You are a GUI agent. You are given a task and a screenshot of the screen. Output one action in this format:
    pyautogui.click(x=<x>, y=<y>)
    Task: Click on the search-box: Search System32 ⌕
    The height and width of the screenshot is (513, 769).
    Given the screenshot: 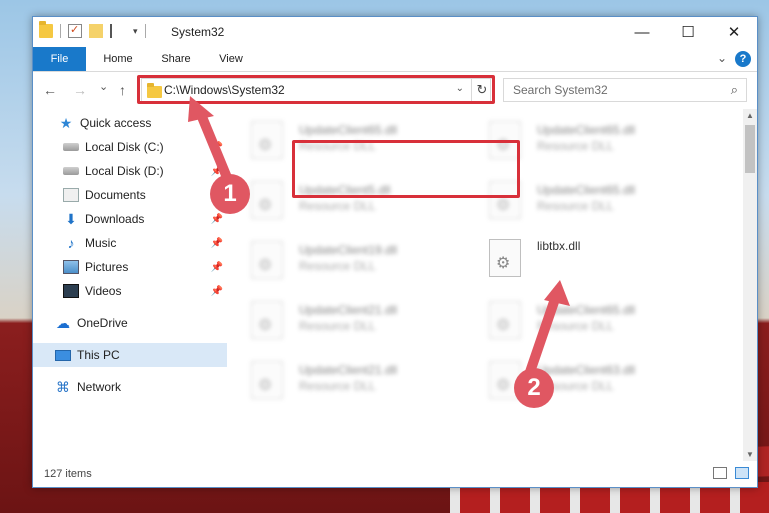 What is the action you would take?
    pyautogui.click(x=625, y=90)
    